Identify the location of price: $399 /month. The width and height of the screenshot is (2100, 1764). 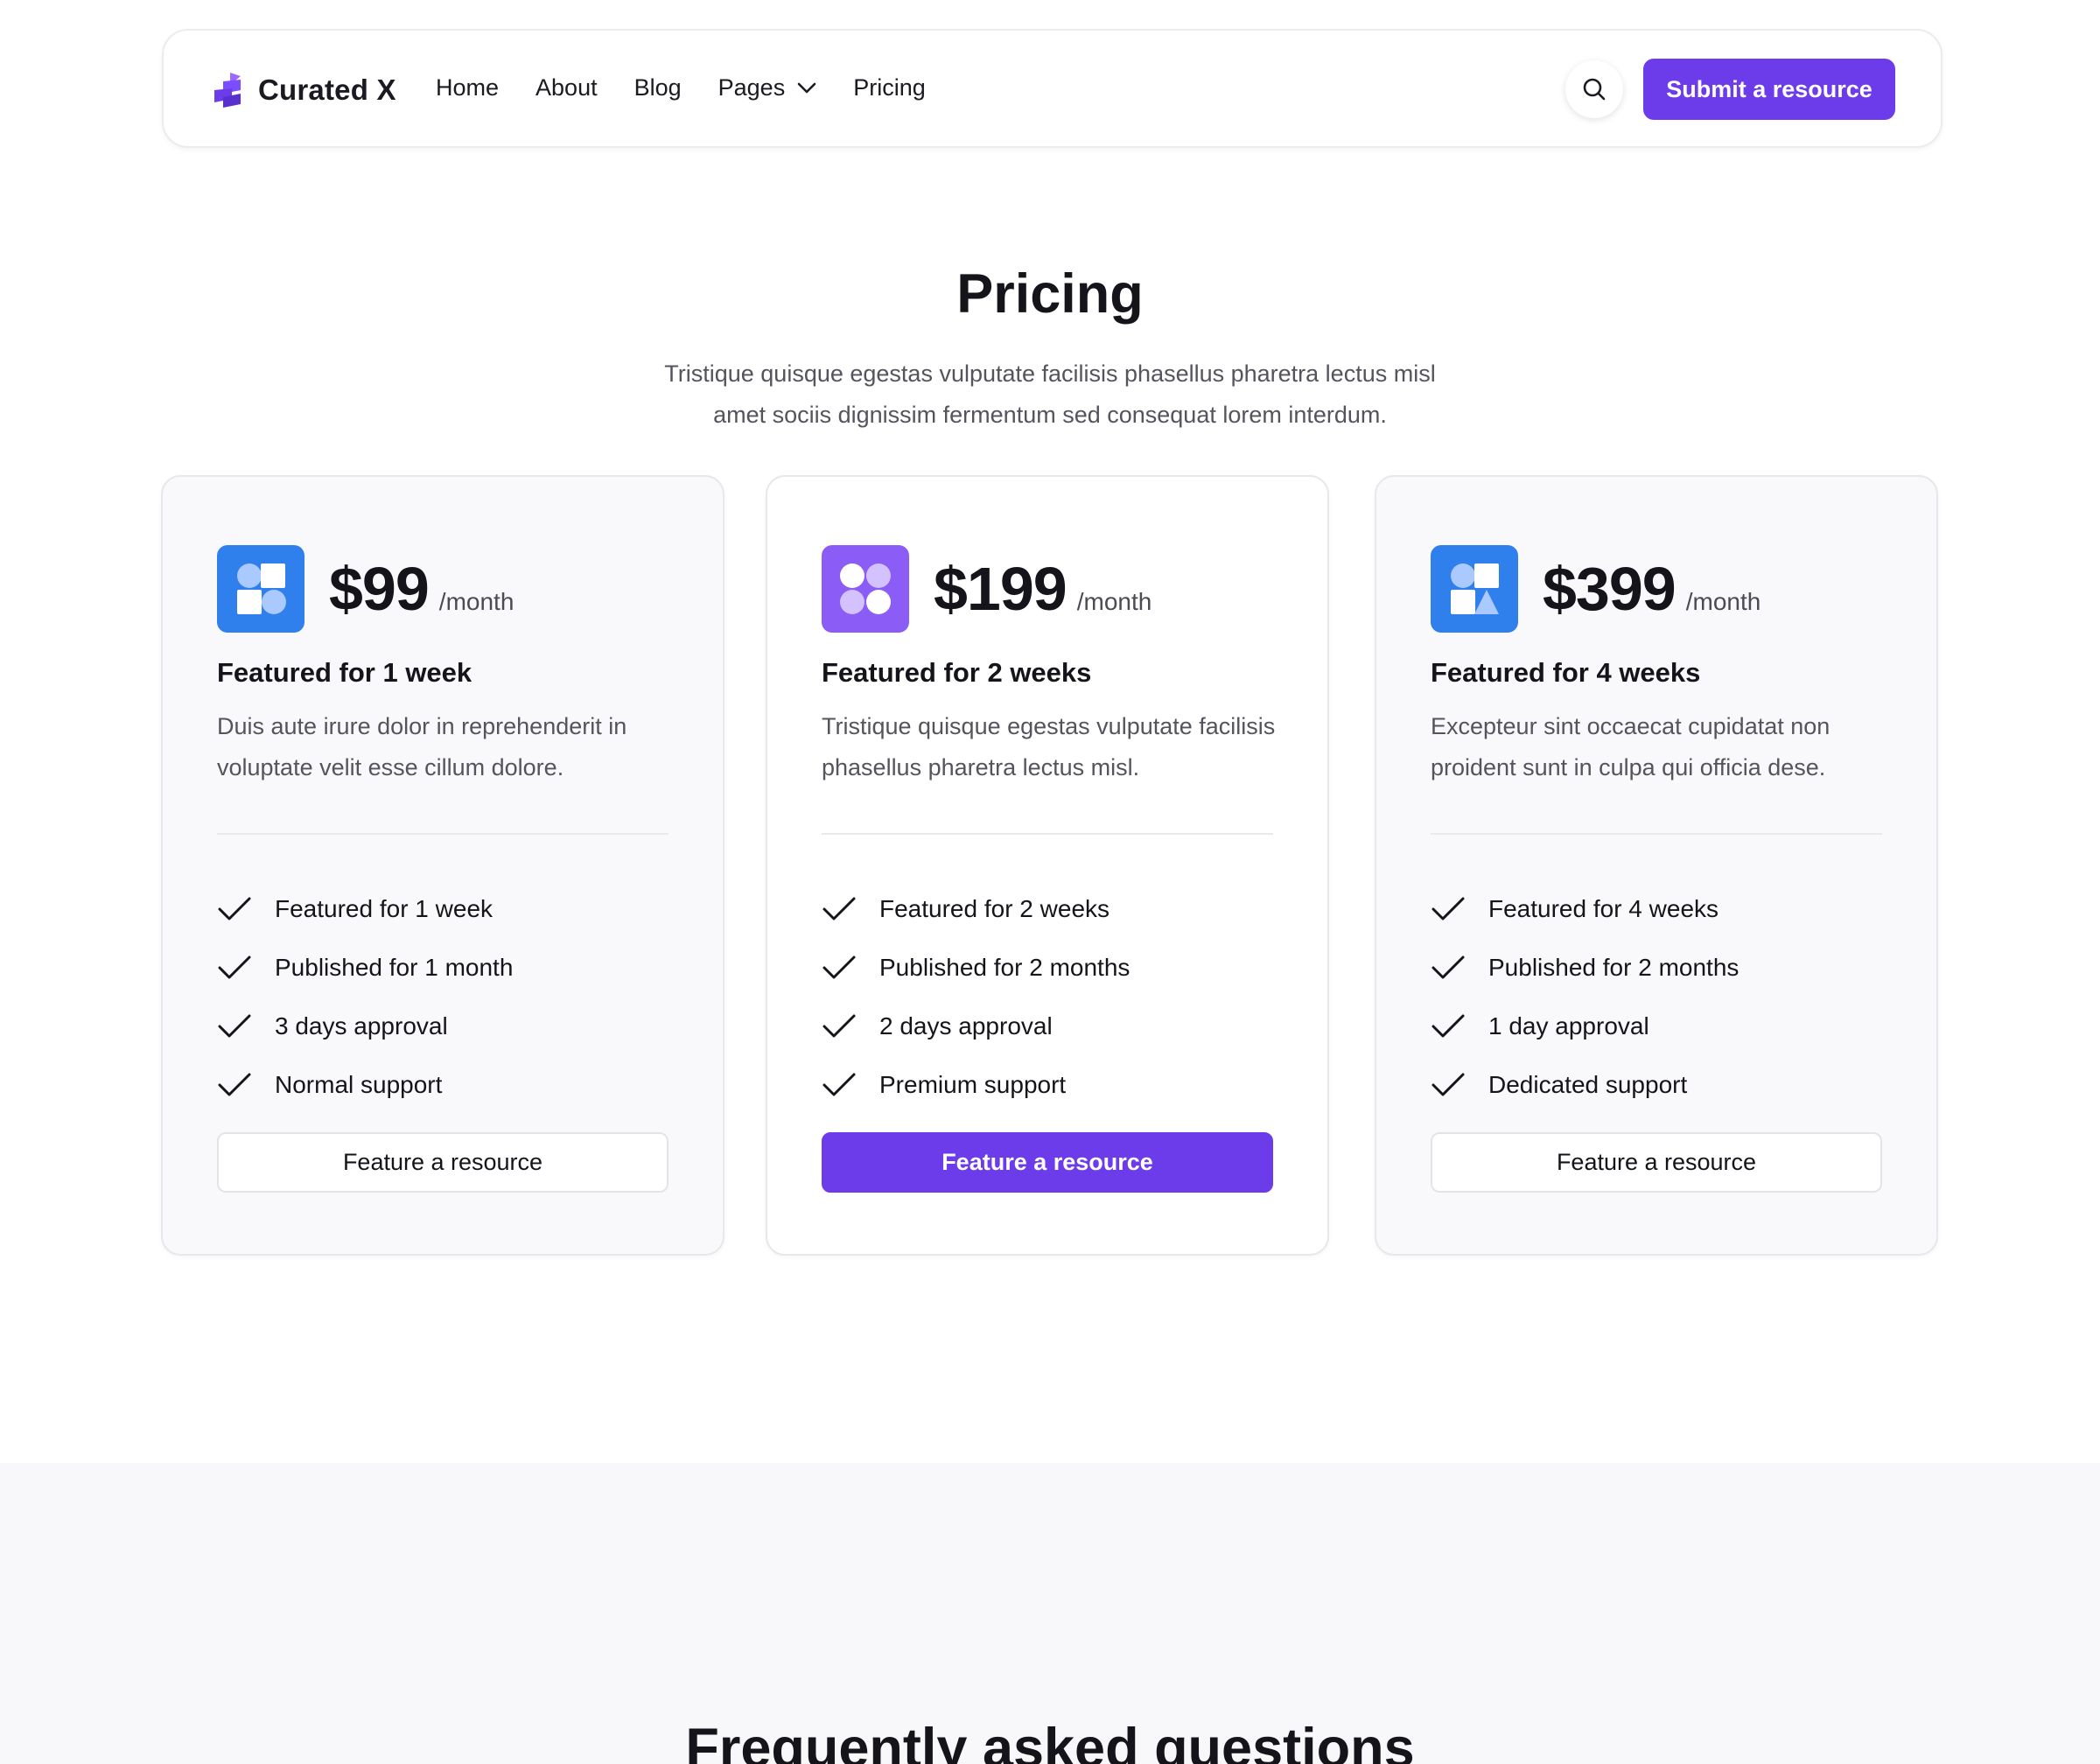
(1651, 589).